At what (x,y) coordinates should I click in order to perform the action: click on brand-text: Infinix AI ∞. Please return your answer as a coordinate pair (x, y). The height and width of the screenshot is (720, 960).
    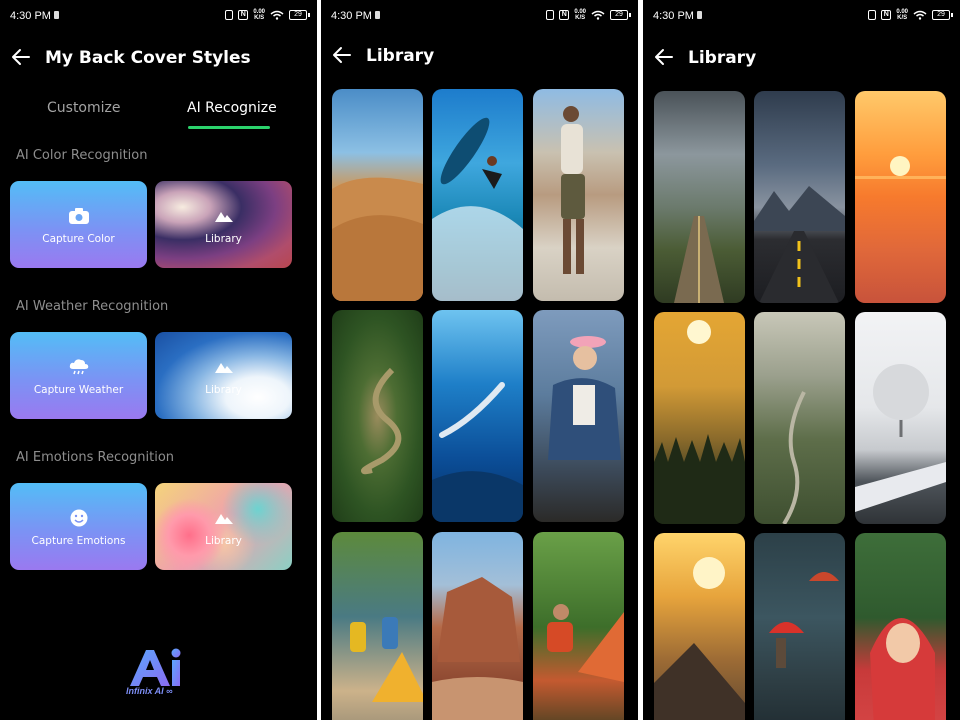
    Looking at the image, I should click on (149, 691).